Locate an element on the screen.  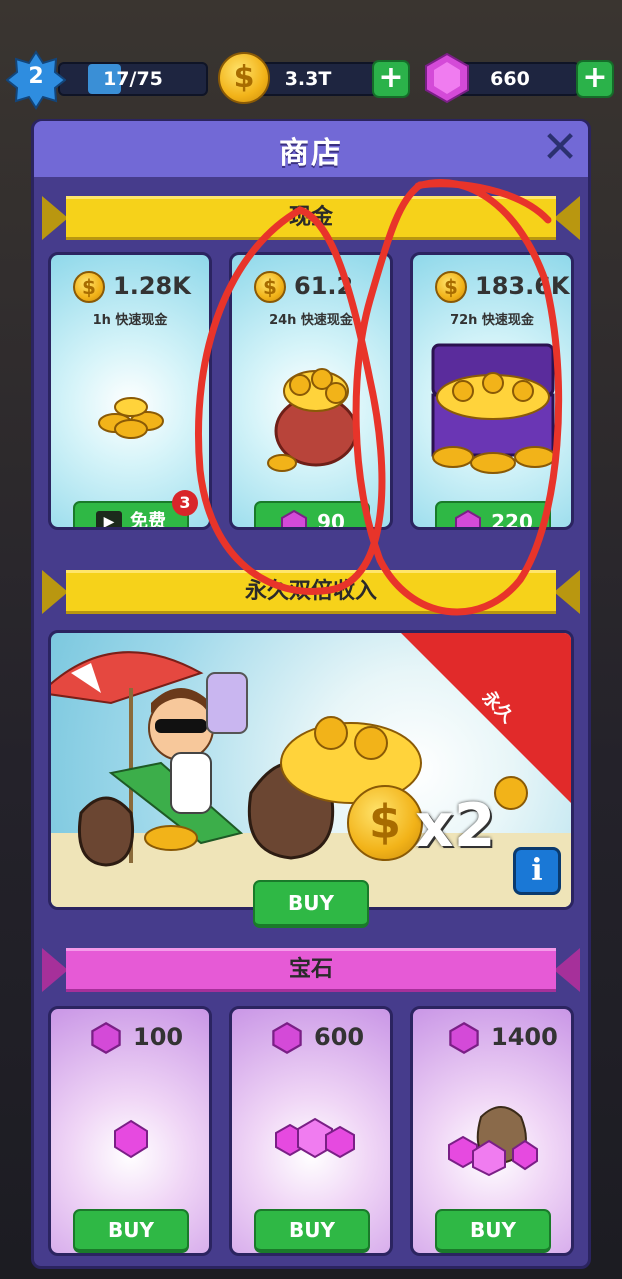
gem-pile-small-icon is located at coordinates (131, 1139).